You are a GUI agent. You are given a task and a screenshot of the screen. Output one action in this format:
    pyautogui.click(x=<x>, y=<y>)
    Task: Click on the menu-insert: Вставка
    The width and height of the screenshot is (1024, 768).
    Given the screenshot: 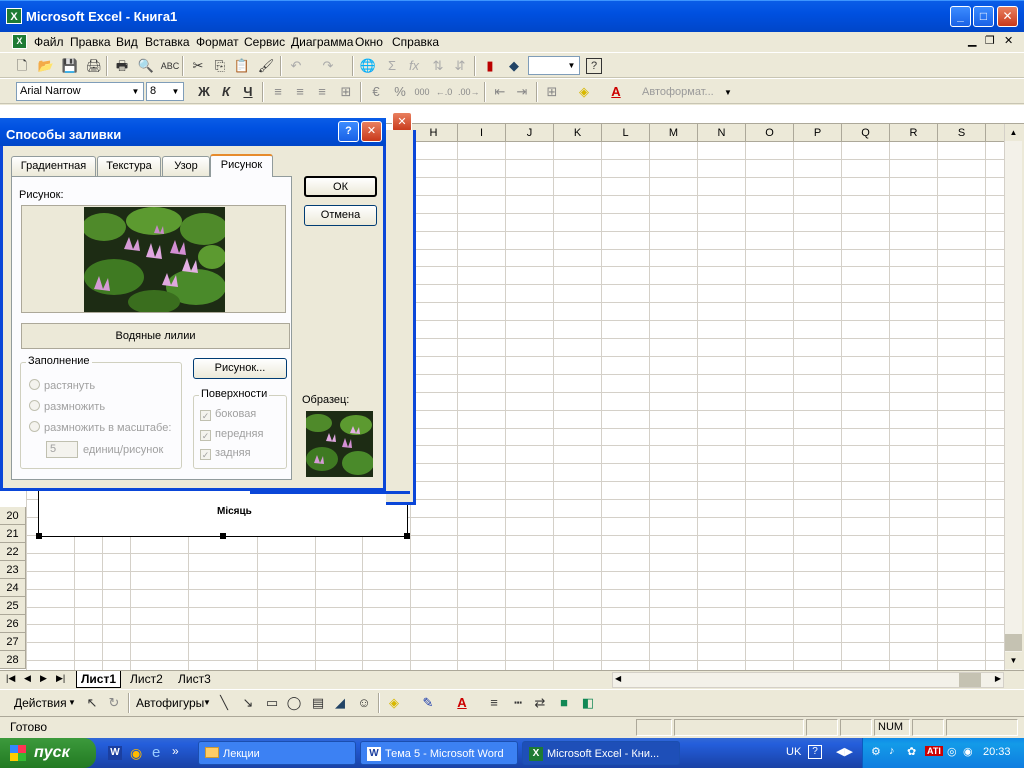 What is the action you would take?
    pyautogui.click(x=167, y=42)
    